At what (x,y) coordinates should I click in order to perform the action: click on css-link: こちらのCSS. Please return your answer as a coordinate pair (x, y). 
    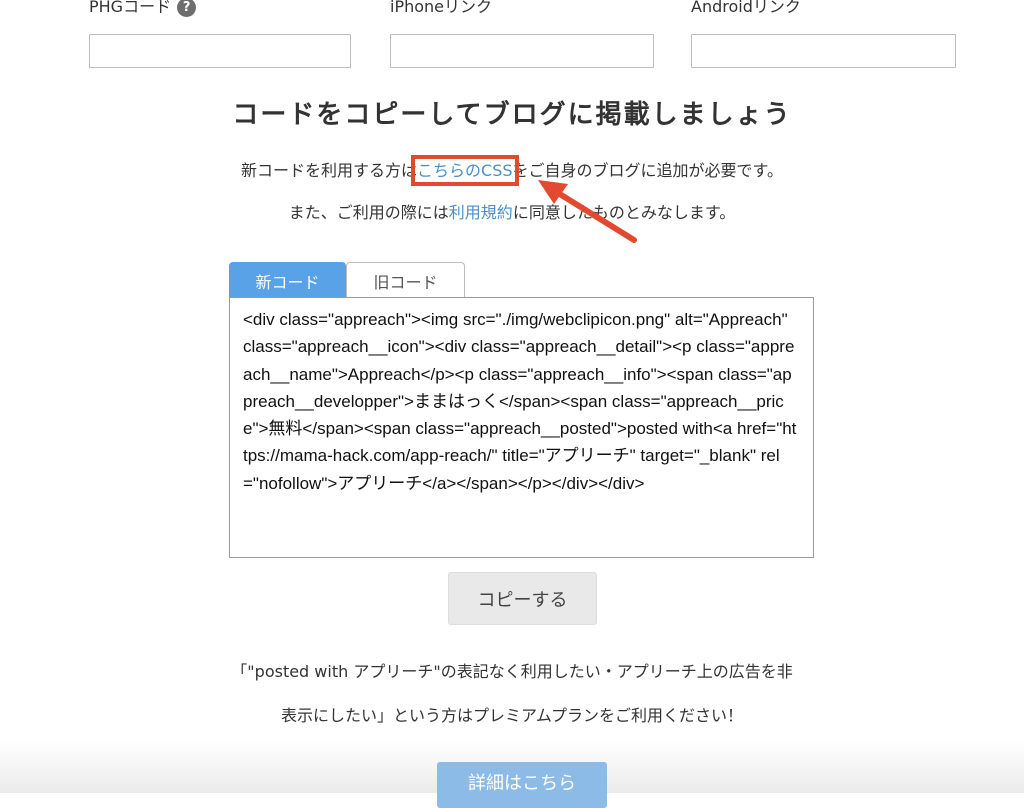
    Looking at the image, I should click on (465, 170).